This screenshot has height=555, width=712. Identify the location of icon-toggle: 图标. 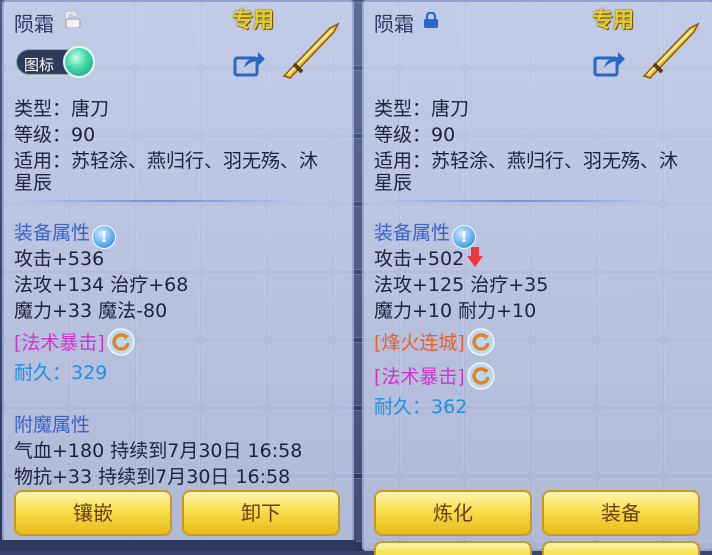
(56, 62).